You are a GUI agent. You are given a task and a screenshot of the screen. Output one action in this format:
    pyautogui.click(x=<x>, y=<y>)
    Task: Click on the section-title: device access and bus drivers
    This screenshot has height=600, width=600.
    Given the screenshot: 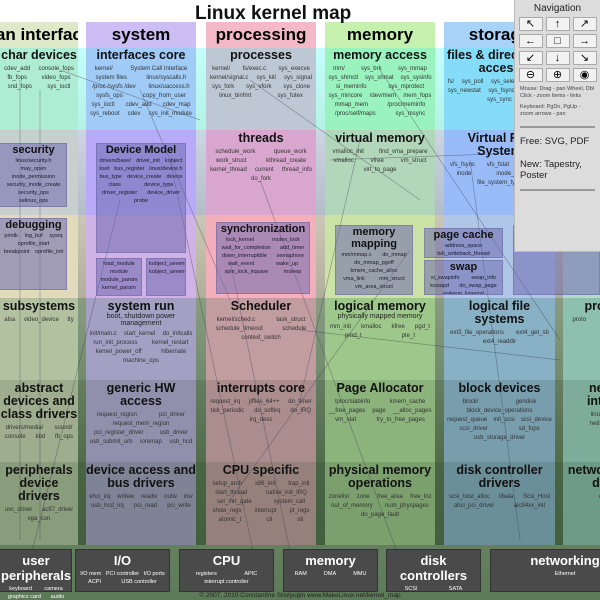 What is the action you would take?
    pyautogui.click(x=141, y=477)
    